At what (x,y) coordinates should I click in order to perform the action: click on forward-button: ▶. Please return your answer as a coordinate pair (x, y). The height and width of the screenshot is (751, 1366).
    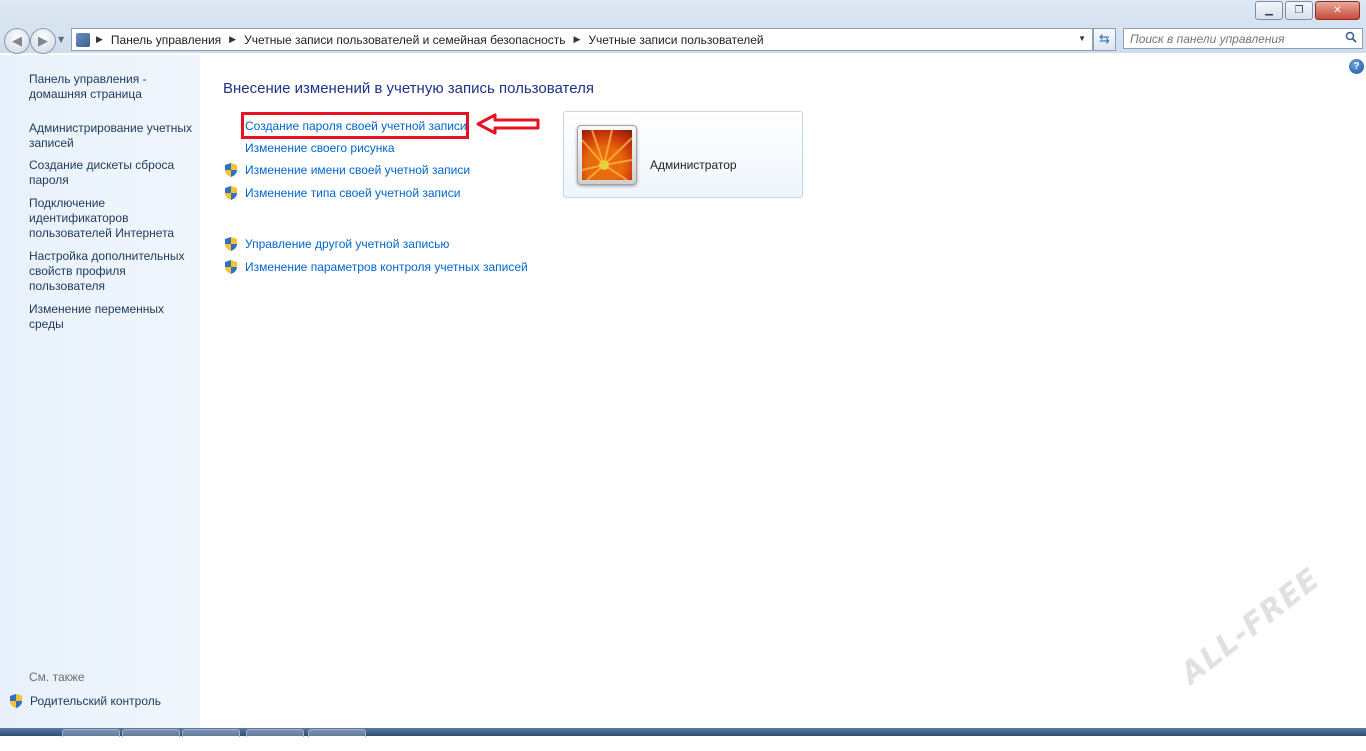
    Looking at the image, I should click on (43, 41).